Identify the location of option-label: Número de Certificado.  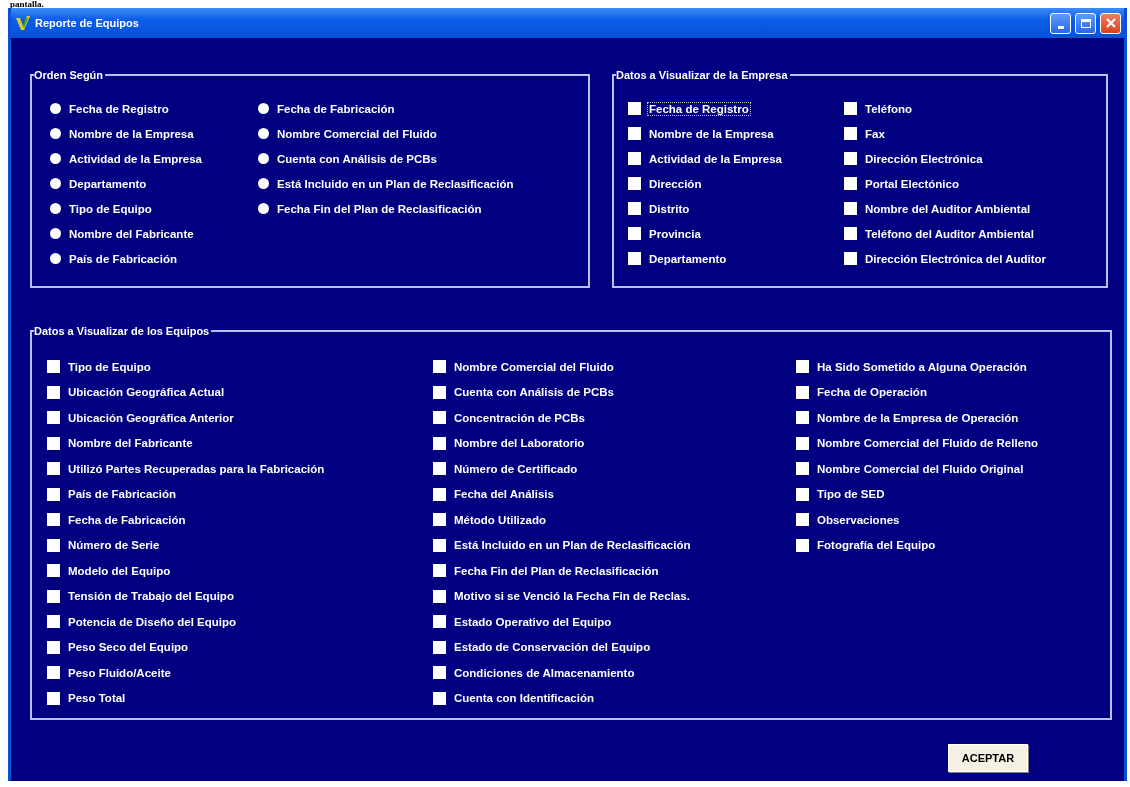
(516, 468).